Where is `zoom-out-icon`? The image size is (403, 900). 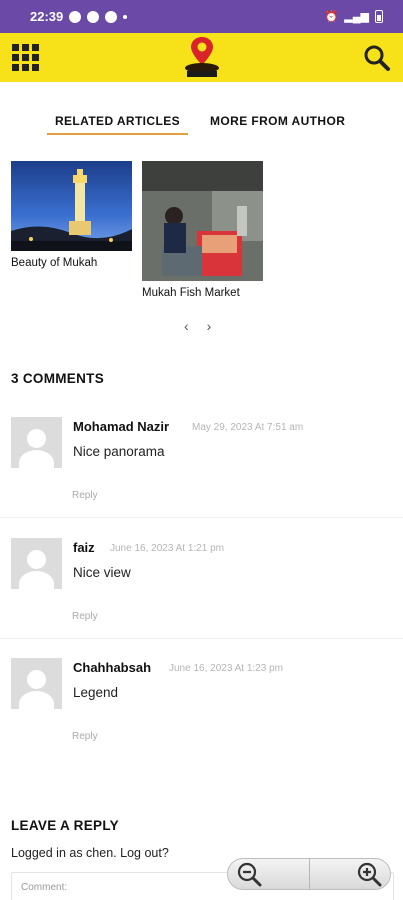
zoom-out-icon is located at coordinates (249, 874).